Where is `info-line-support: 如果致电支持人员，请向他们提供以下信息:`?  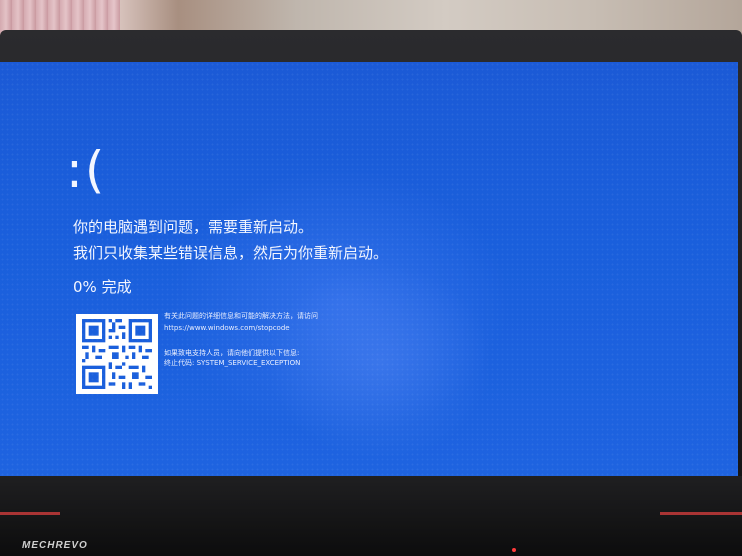
info-line-support: 如果致电支持人员，请向他们提供以下信息: is located at coordinates (232, 353).